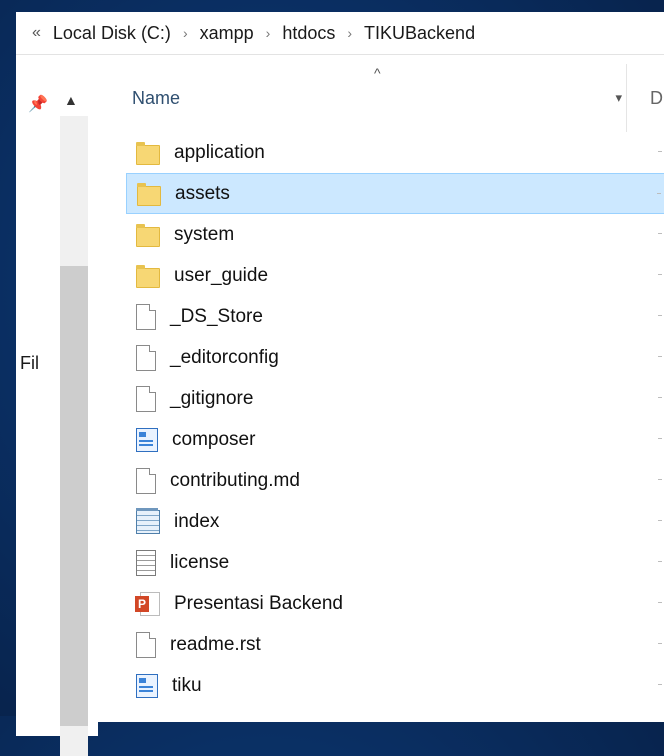 This screenshot has width=664, height=756. I want to click on powerpoint-file-icon, so click(147, 603).